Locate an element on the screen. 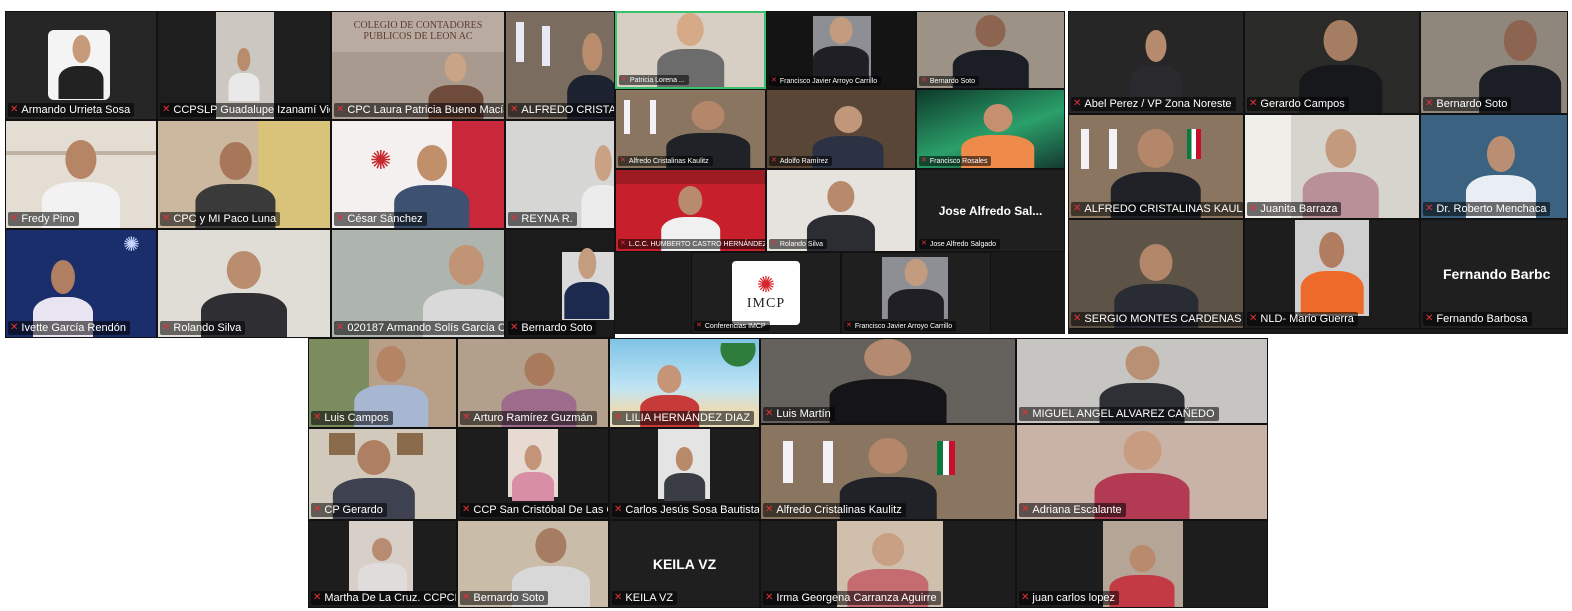  video-tile: Fernando Barbc ✕ Fernando Barbosa is located at coordinates (1494, 274).